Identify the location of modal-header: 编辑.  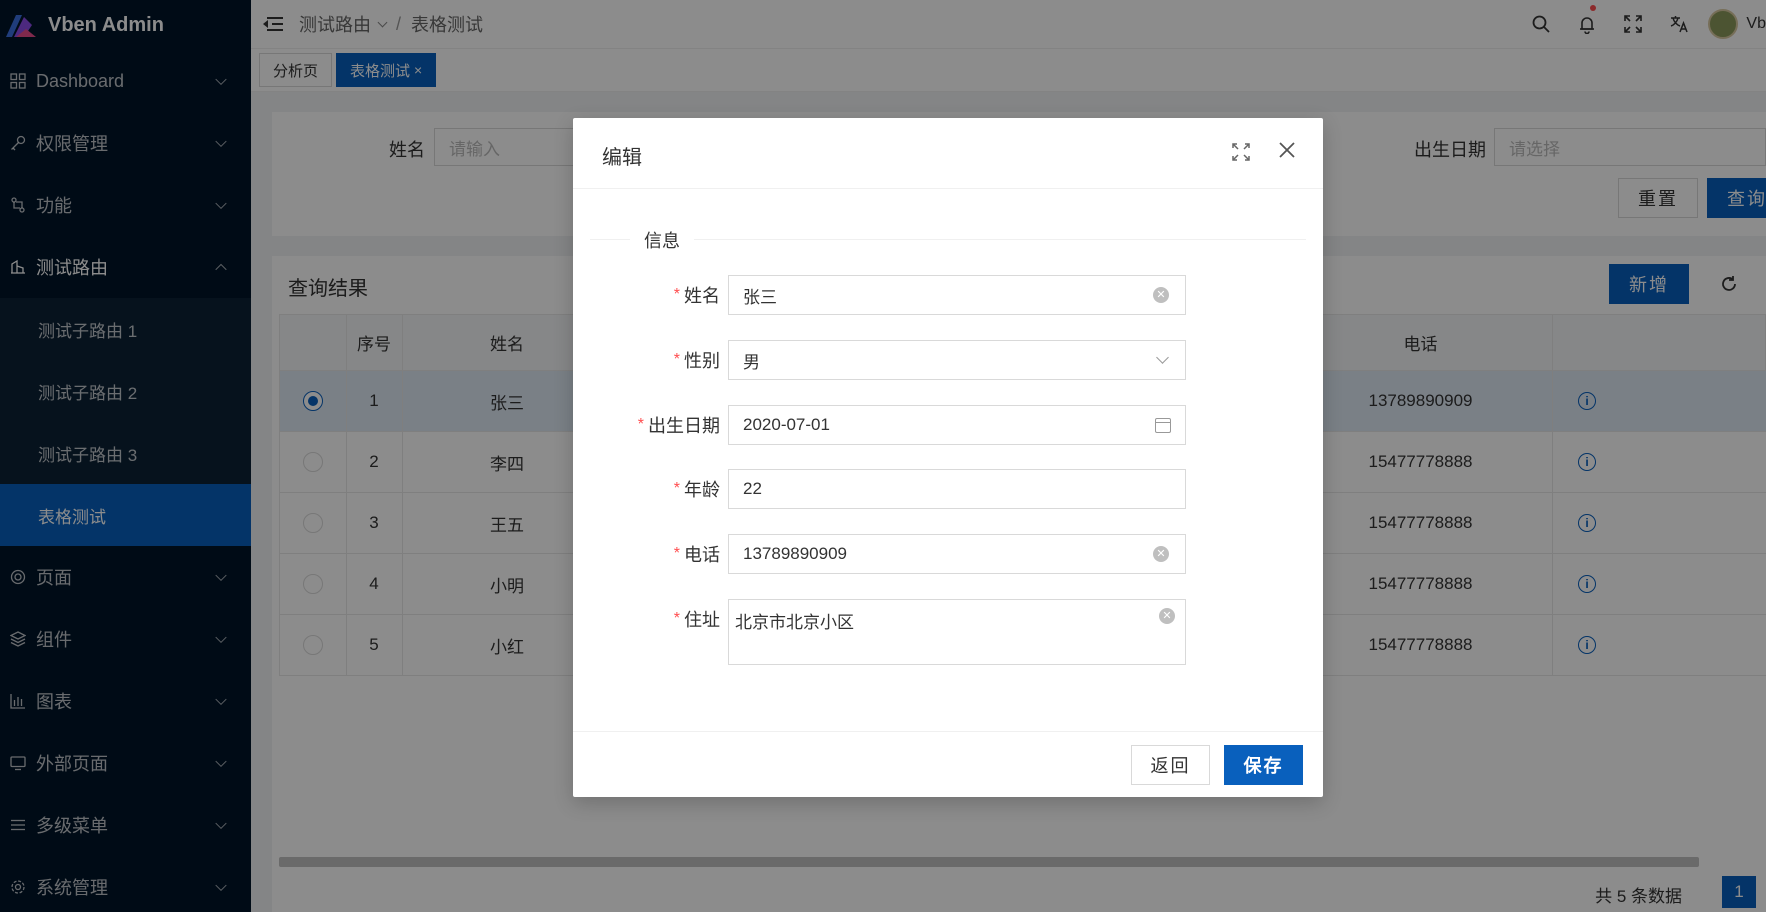
(948, 153).